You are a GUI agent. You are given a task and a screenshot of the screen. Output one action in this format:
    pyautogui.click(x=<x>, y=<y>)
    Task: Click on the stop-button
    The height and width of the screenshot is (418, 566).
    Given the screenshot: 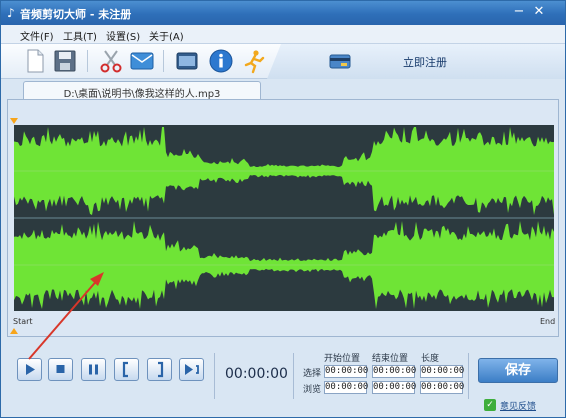 What is the action you would take?
    pyautogui.click(x=60, y=369)
    